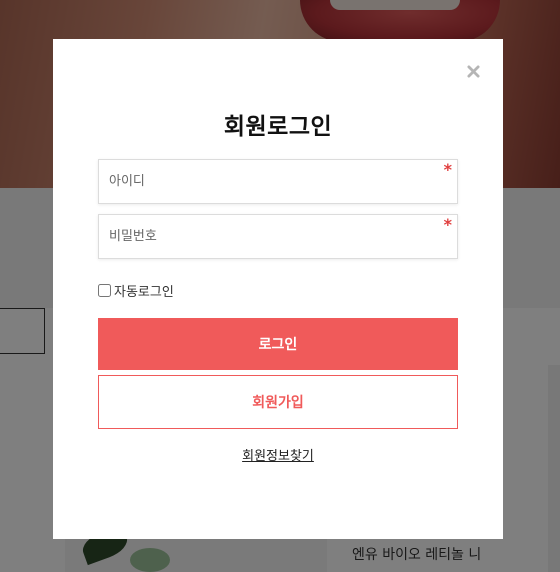 The width and height of the screenshot is (560, 572). What do you see at coordinates (278, 454) in the screenshot?
I see `find-account-link: 회원정보찾기` at bounding box center [278, 454].